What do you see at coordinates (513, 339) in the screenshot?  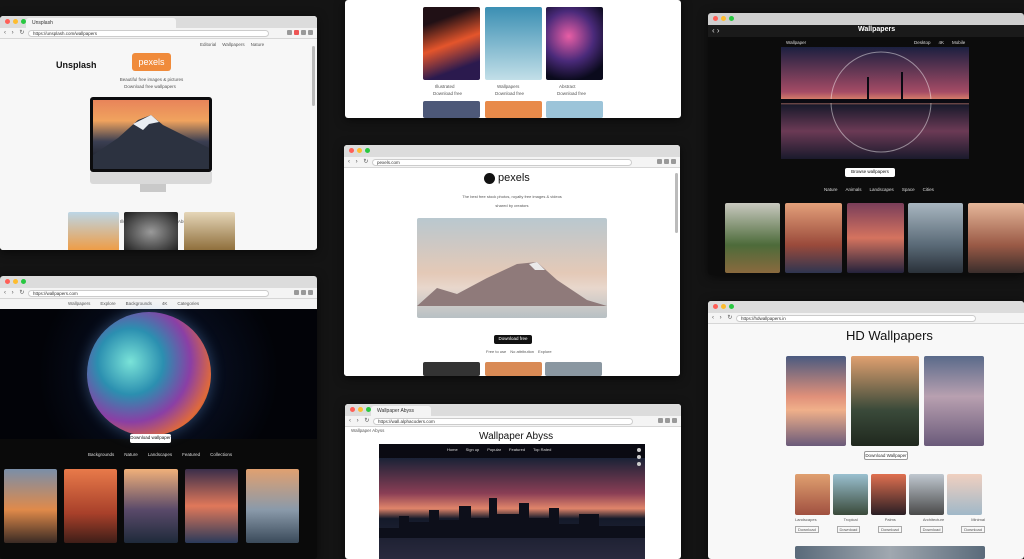 I see `download-button: Download free` at bounding box center [513, 339].